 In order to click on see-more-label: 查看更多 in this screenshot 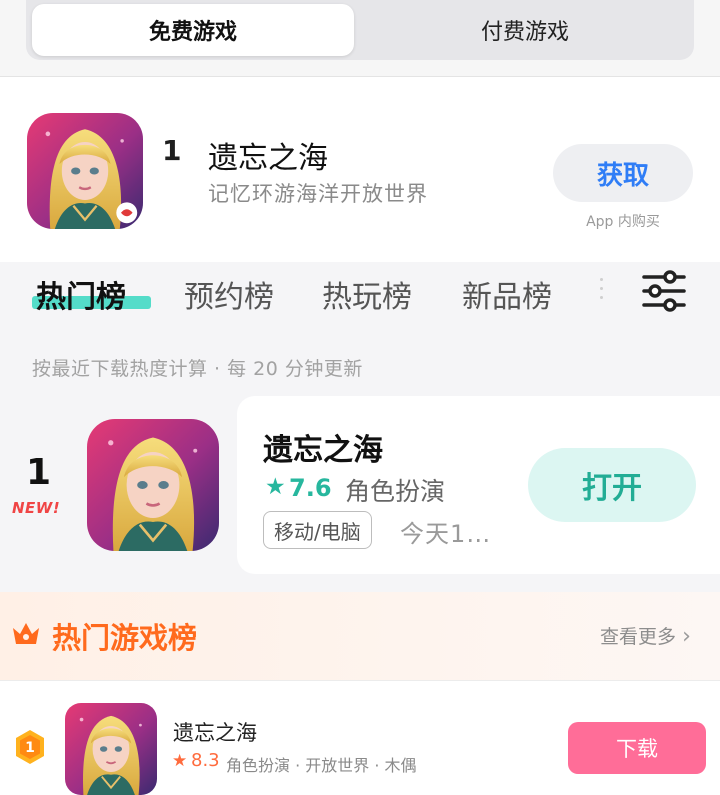, I will do `click(638, 637)`.